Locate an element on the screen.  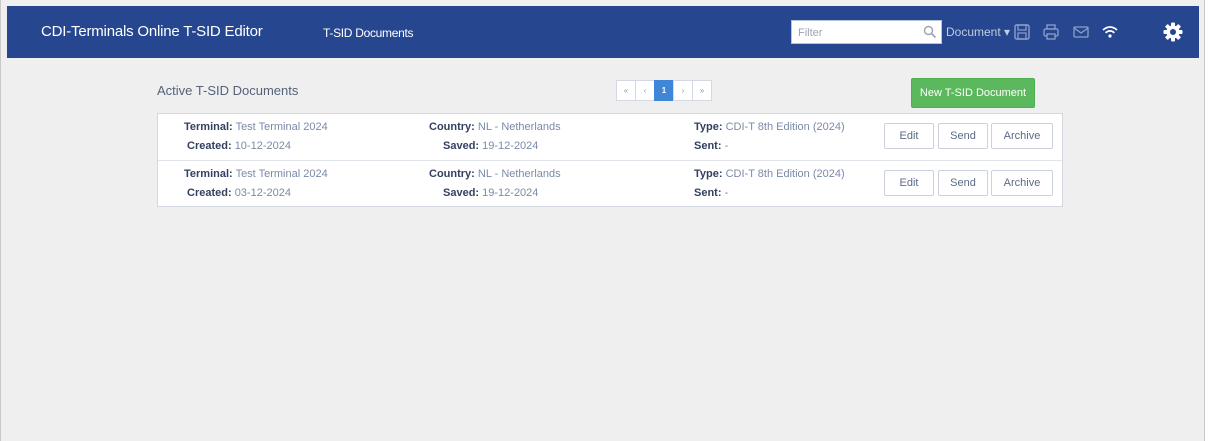
page-current-button: 1 is located at coordinates (664, 90).